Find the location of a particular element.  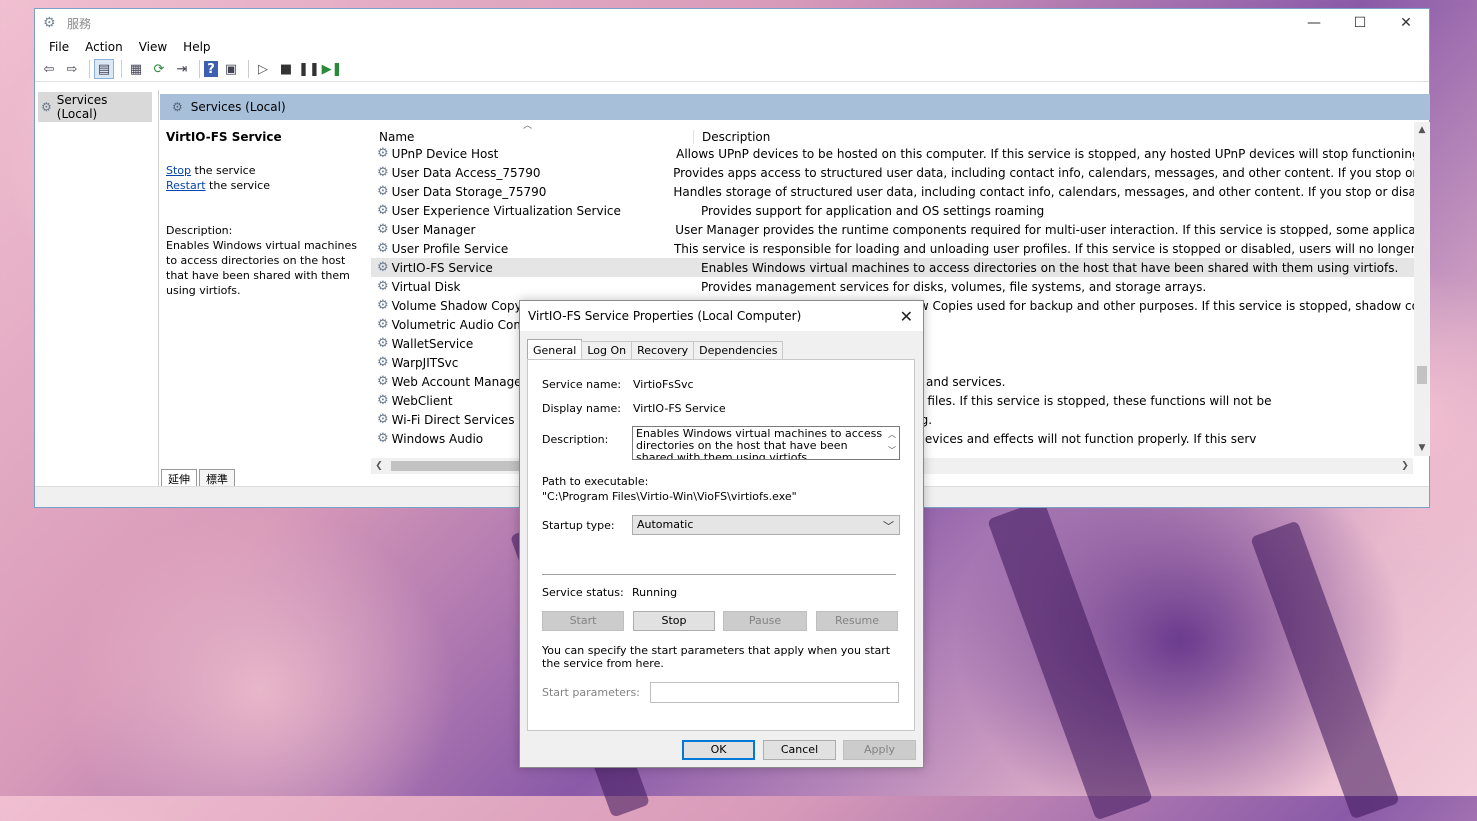

start-button: Start is located at coordinates (583, 621).